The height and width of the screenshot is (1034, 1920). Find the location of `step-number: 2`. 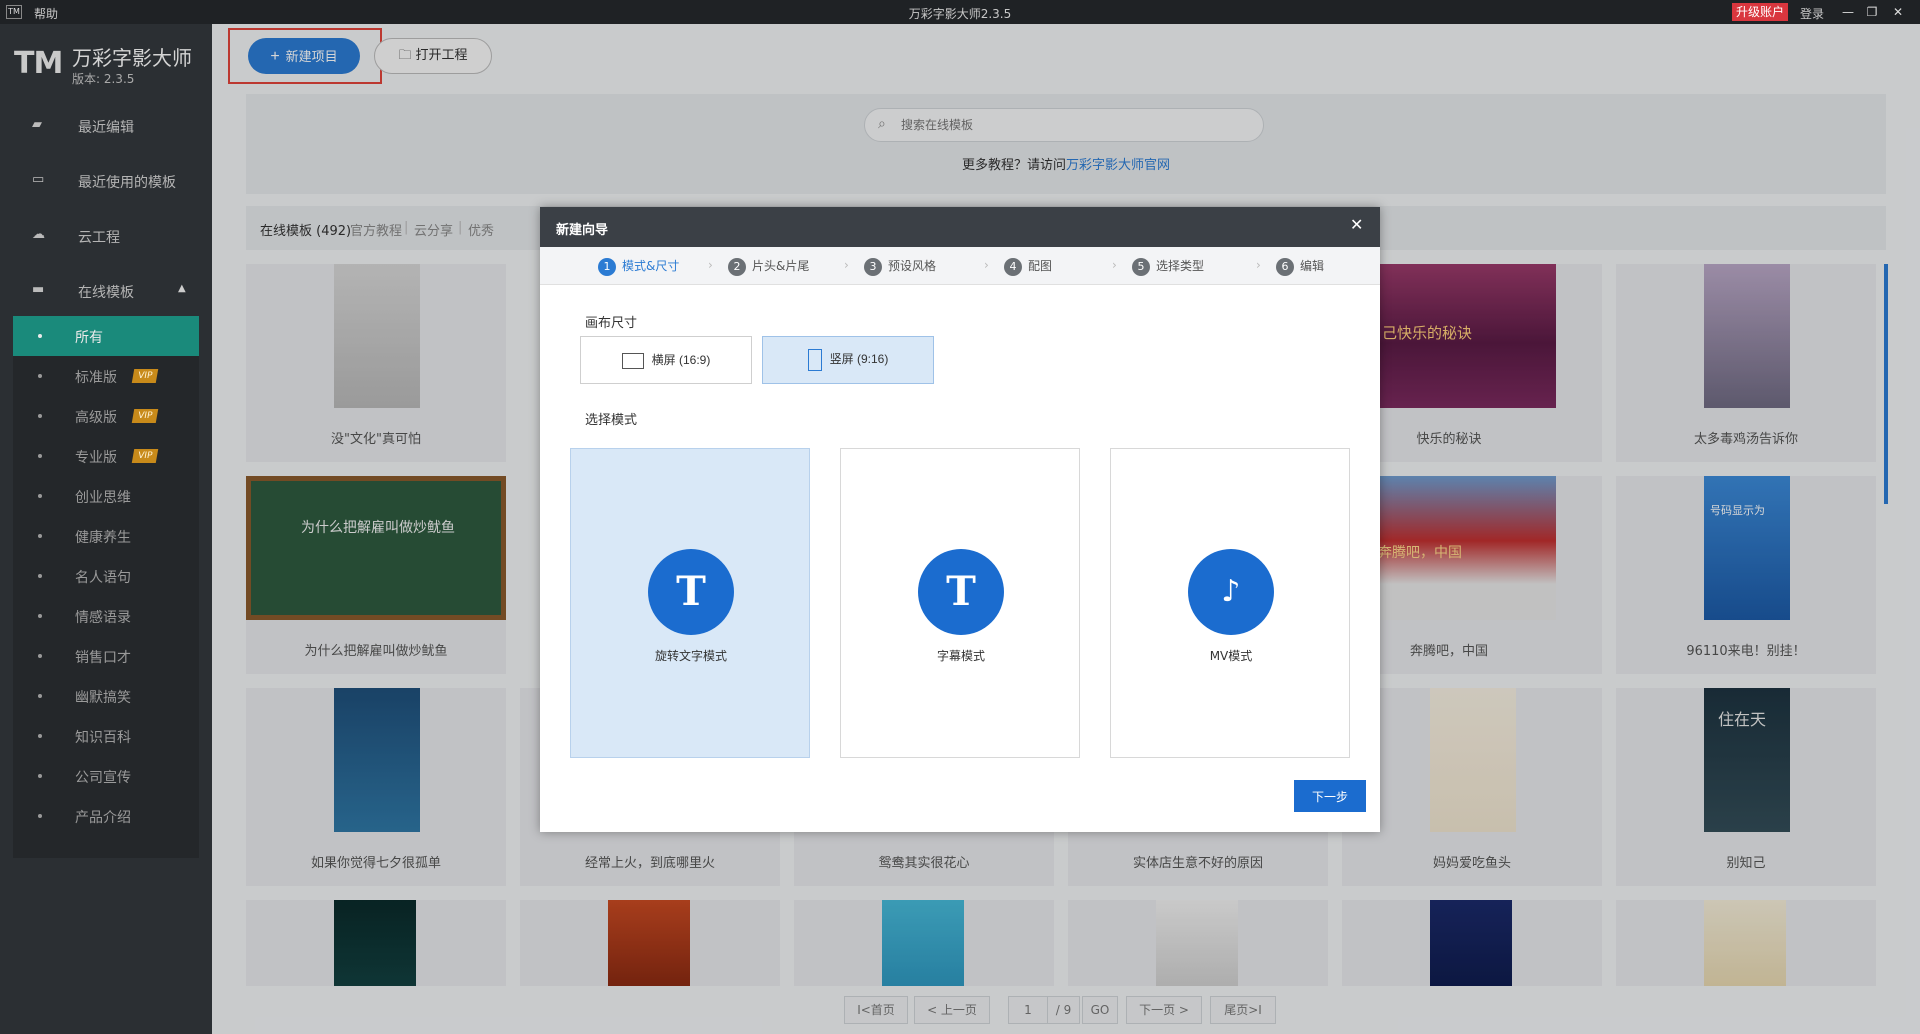

step-number: 2 is located at coordinates (737, 267).